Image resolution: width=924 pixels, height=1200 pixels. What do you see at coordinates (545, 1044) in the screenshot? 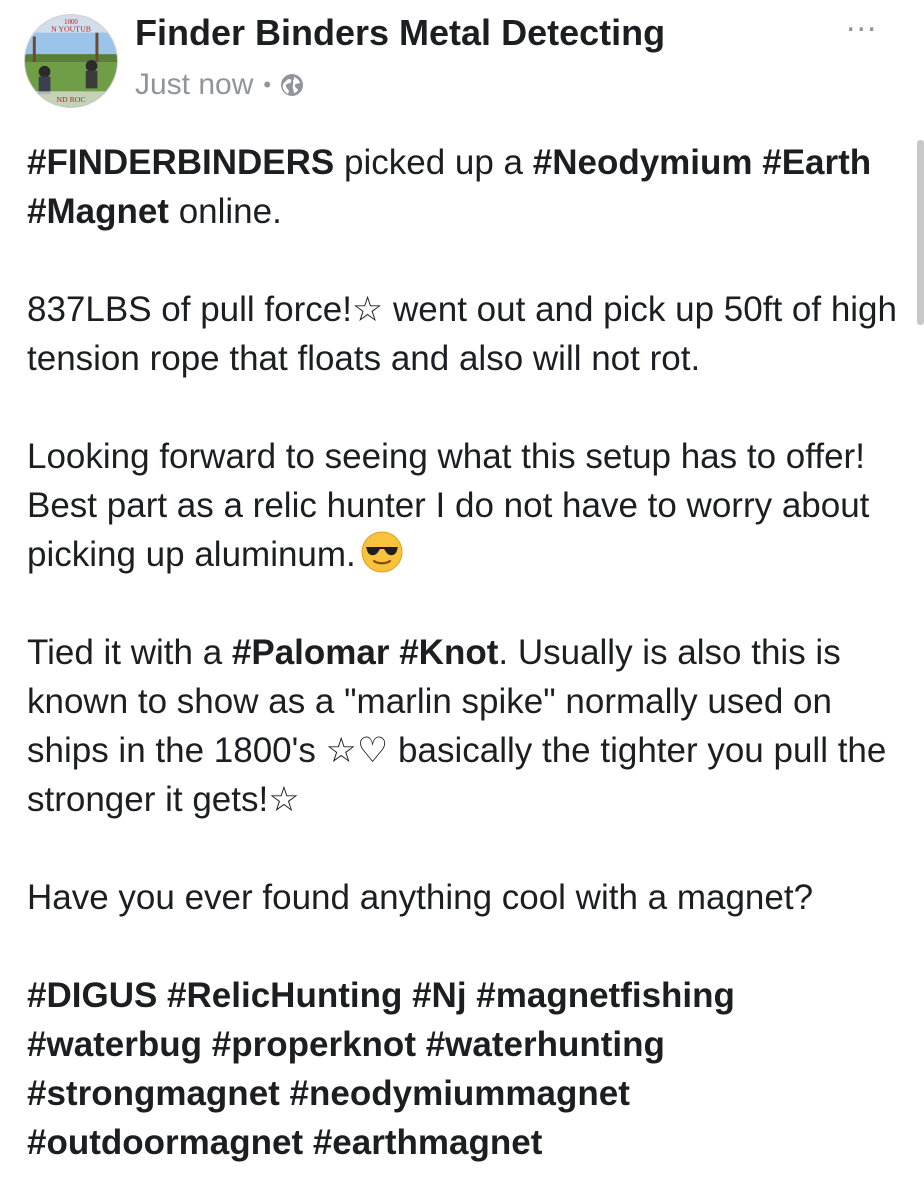
I see `hashtag-link: #waterhunting` at bounding box center [545, 1044].